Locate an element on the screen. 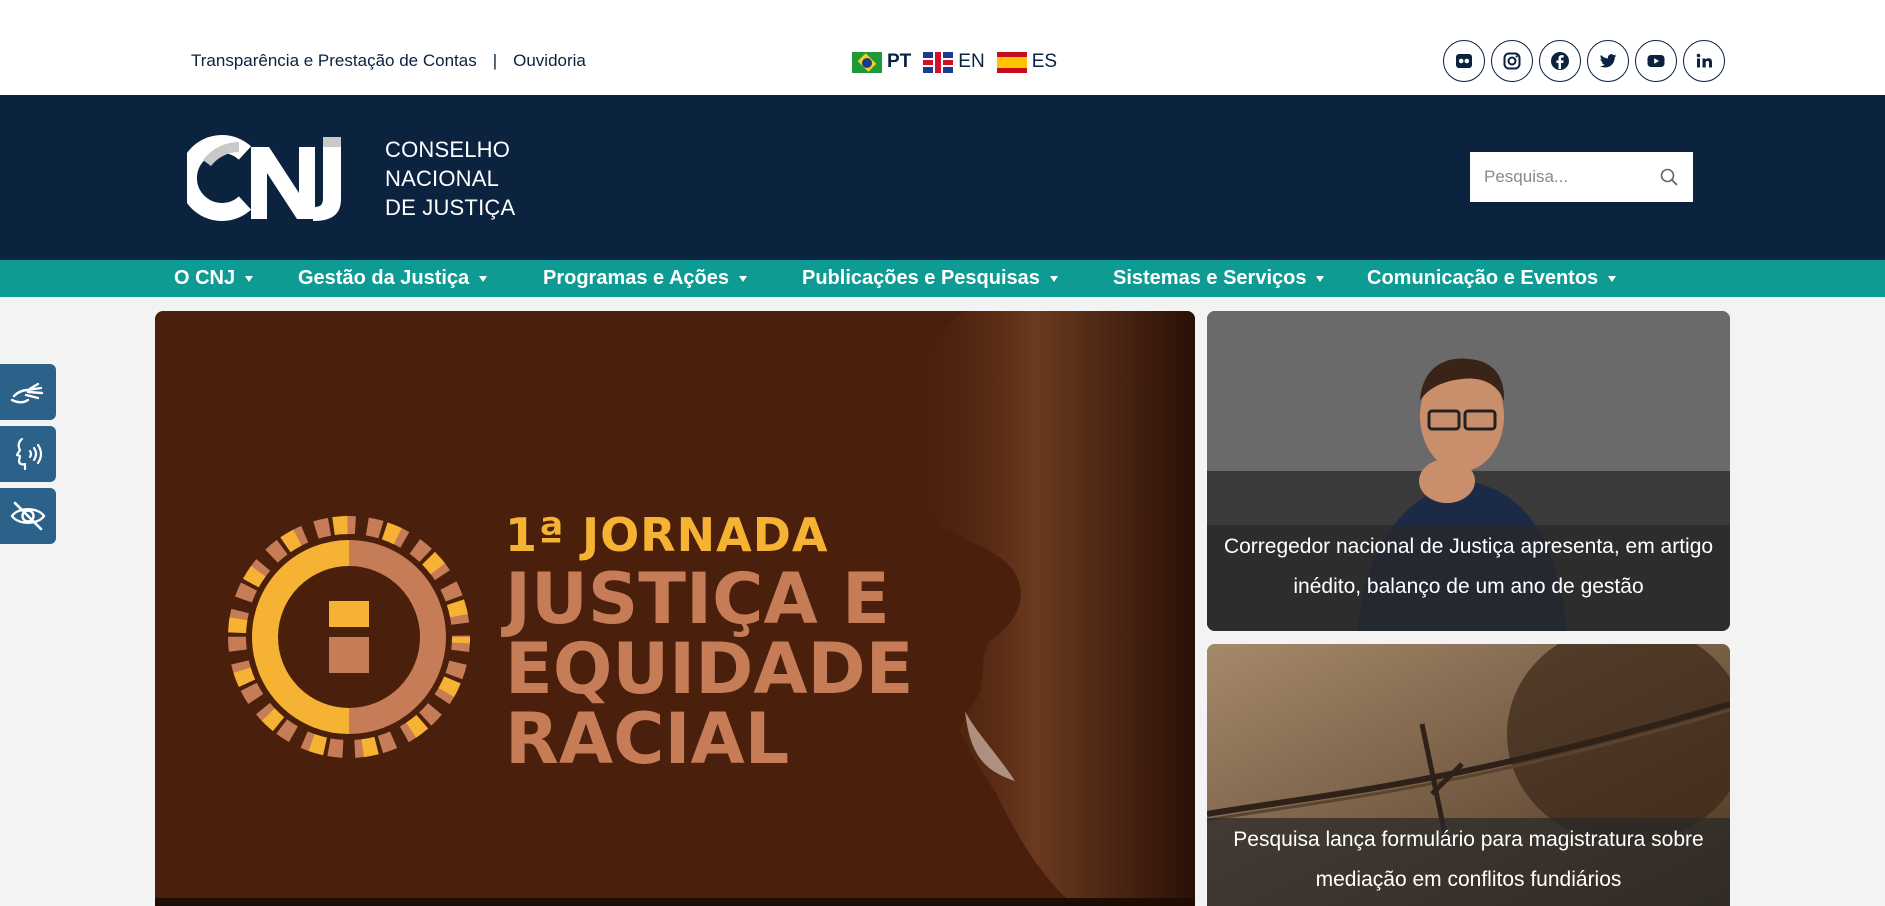 The height and width of the screenshot is (906, 1885). ombudsman-link: Ouvidoria is located at coordinates (549, 61).